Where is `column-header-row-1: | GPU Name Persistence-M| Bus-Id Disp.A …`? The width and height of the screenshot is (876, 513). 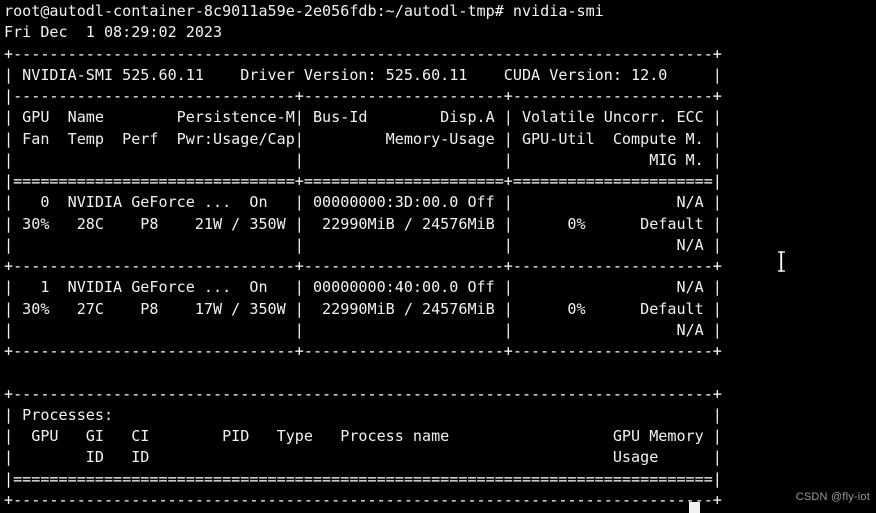
column-header-row-1: | GPU Name Persistence-M| Bus-Id Disp.A … is located at coordinates (363, 117).